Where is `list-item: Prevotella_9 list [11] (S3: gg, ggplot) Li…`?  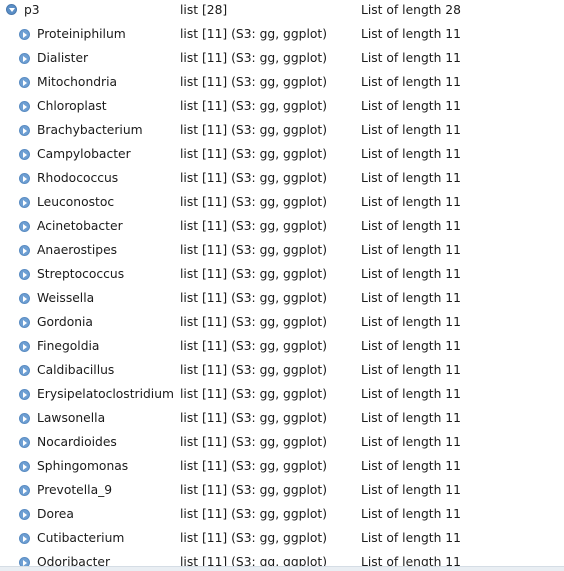 list-item: Prevotella_9 list [11] (S3: gg, ggplot) Li… is located at coordinates (282, 490).